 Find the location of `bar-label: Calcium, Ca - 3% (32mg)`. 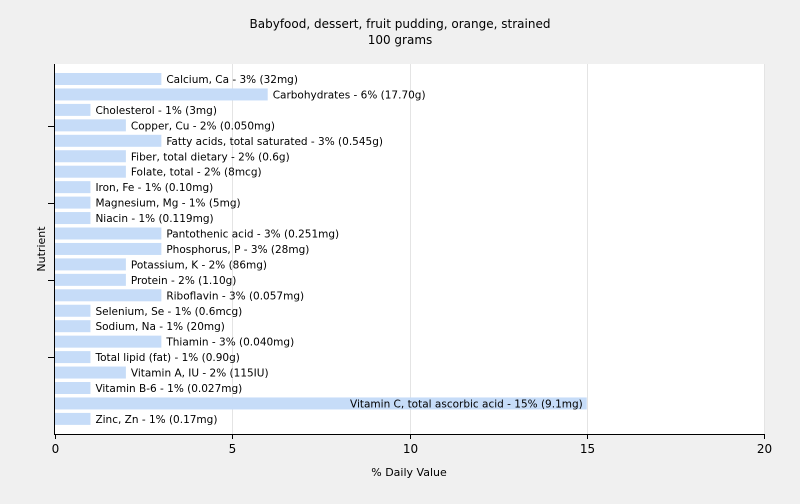

bar-label: Calcium, Ca - 3% (32mg) is located at coordinates (232, 80).